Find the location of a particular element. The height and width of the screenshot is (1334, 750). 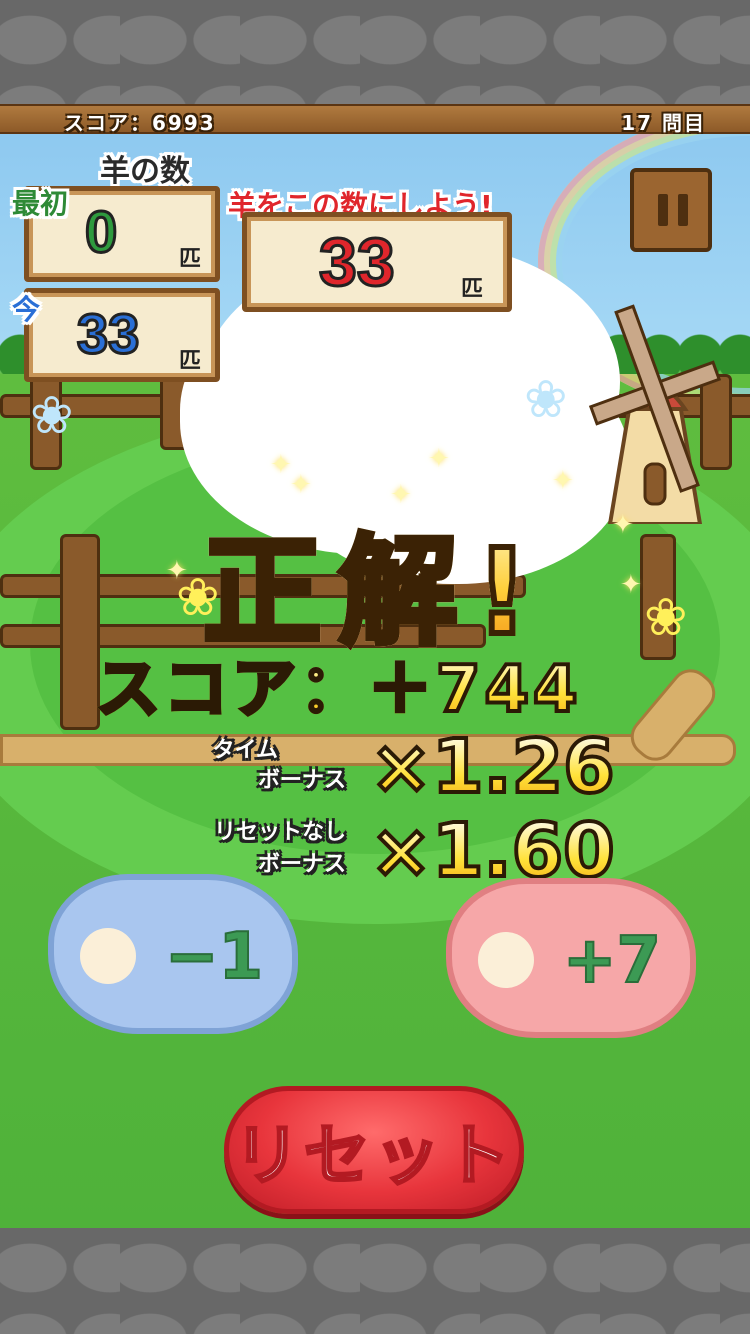

time-bonus-value: ×1.26 is located at coordinates (492, 767).